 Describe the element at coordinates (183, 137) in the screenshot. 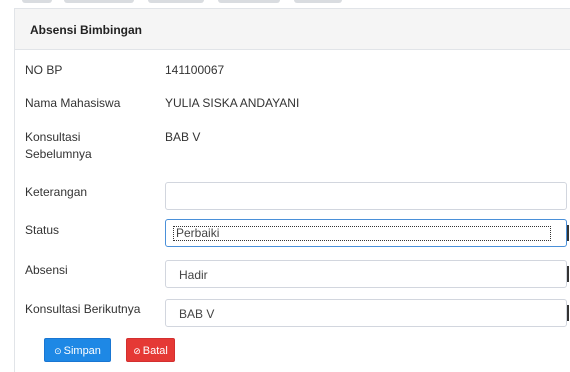

I see `konsultasi-sebelumnya-value: BAB V` at that location.